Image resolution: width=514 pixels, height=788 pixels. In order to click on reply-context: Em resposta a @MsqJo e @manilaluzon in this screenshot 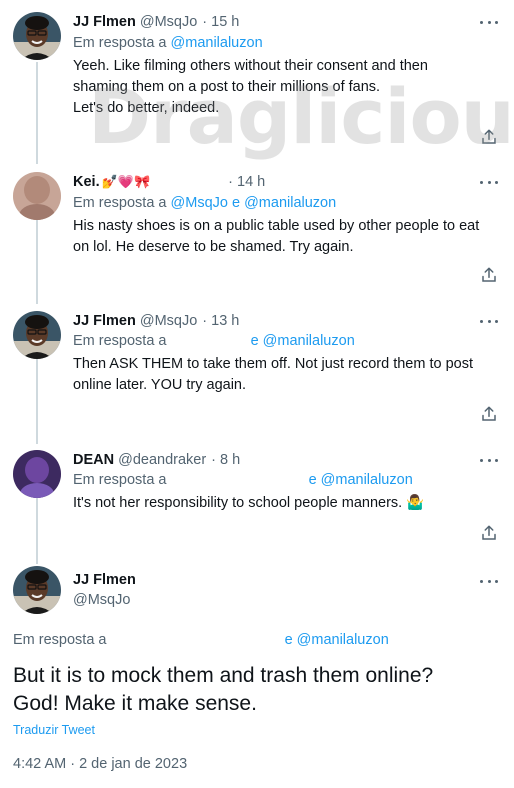, I will do `click(204, 203)`.